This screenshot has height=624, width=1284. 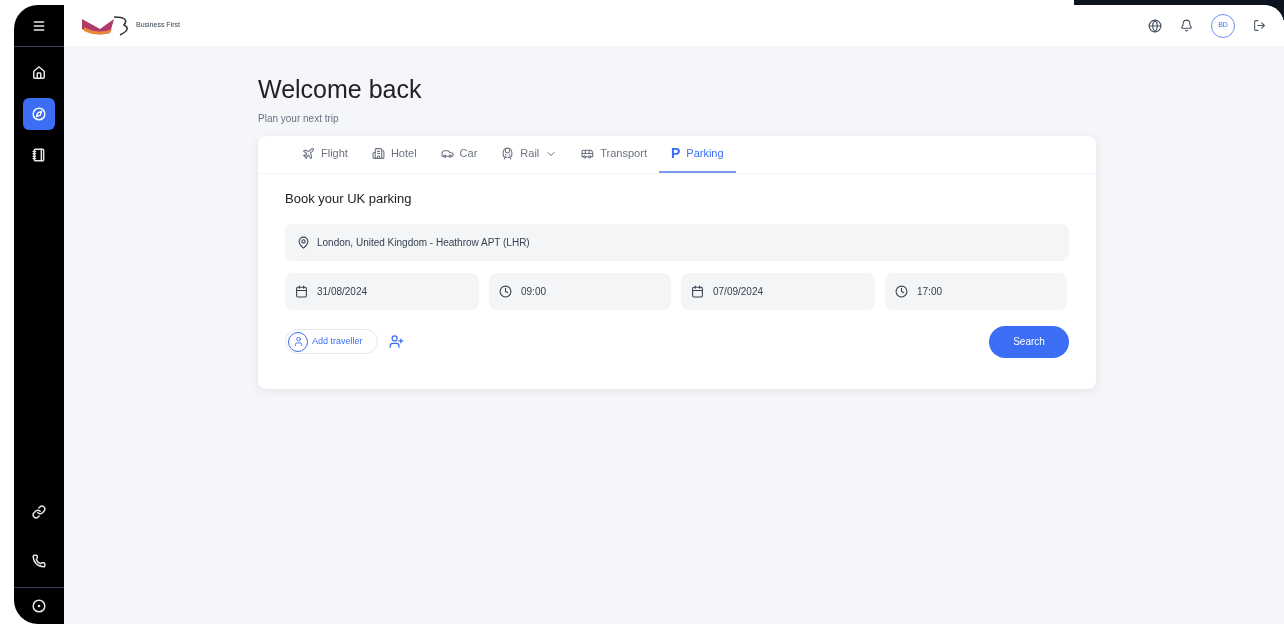 What do you see at coordinates (39, 561) in the screenshot?
I see `phone-icon` at bounding box center [39, 561].